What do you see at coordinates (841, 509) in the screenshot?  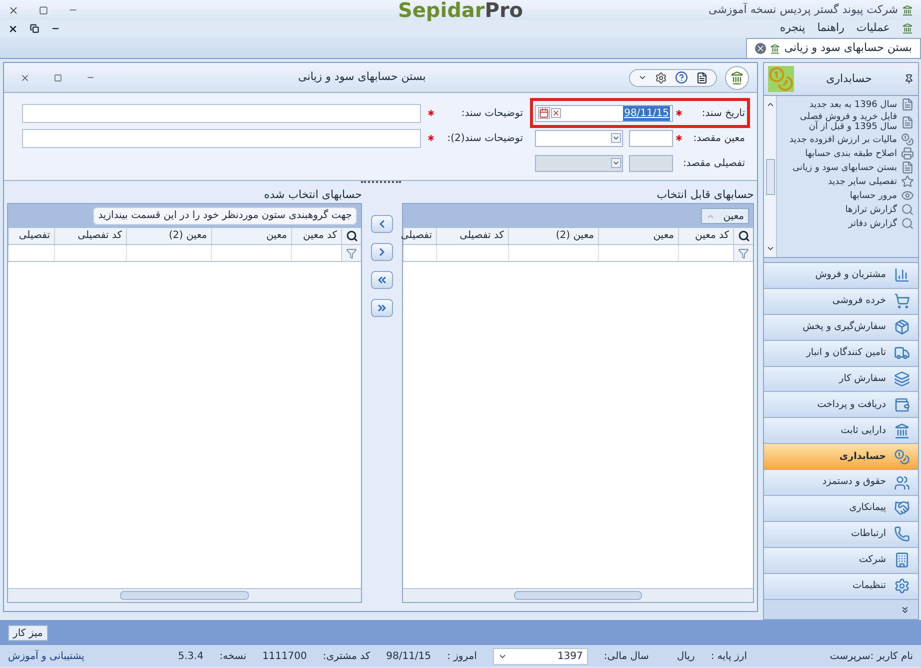 I see `module-button: پیمانکاری` at bounding box center [841, 509].